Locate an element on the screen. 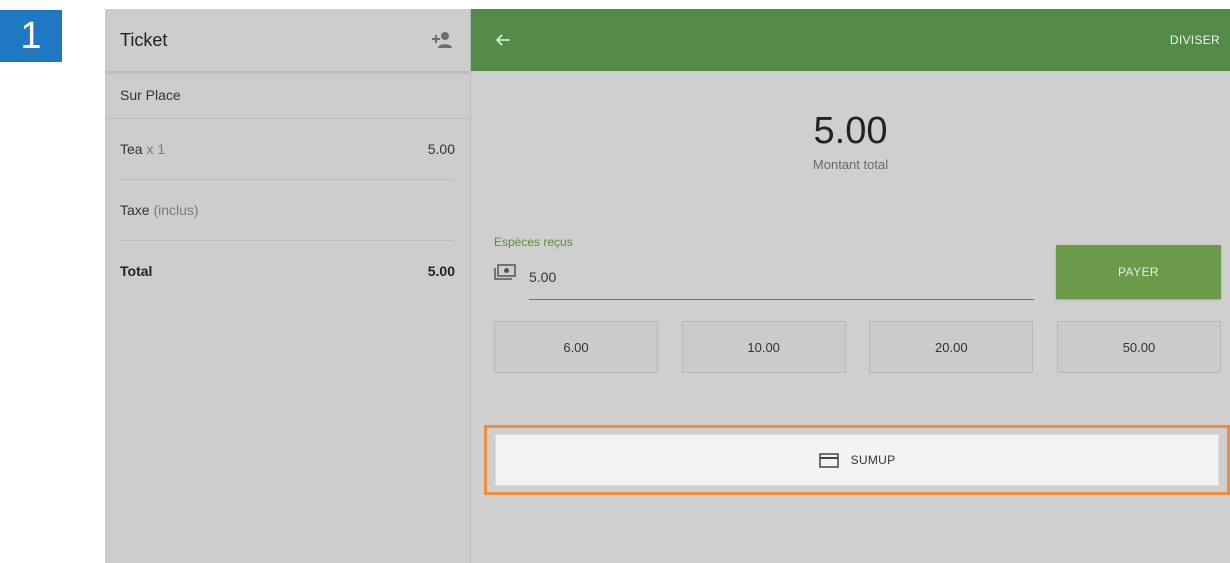  step-number: 1 is located at coordinates (31, 35).